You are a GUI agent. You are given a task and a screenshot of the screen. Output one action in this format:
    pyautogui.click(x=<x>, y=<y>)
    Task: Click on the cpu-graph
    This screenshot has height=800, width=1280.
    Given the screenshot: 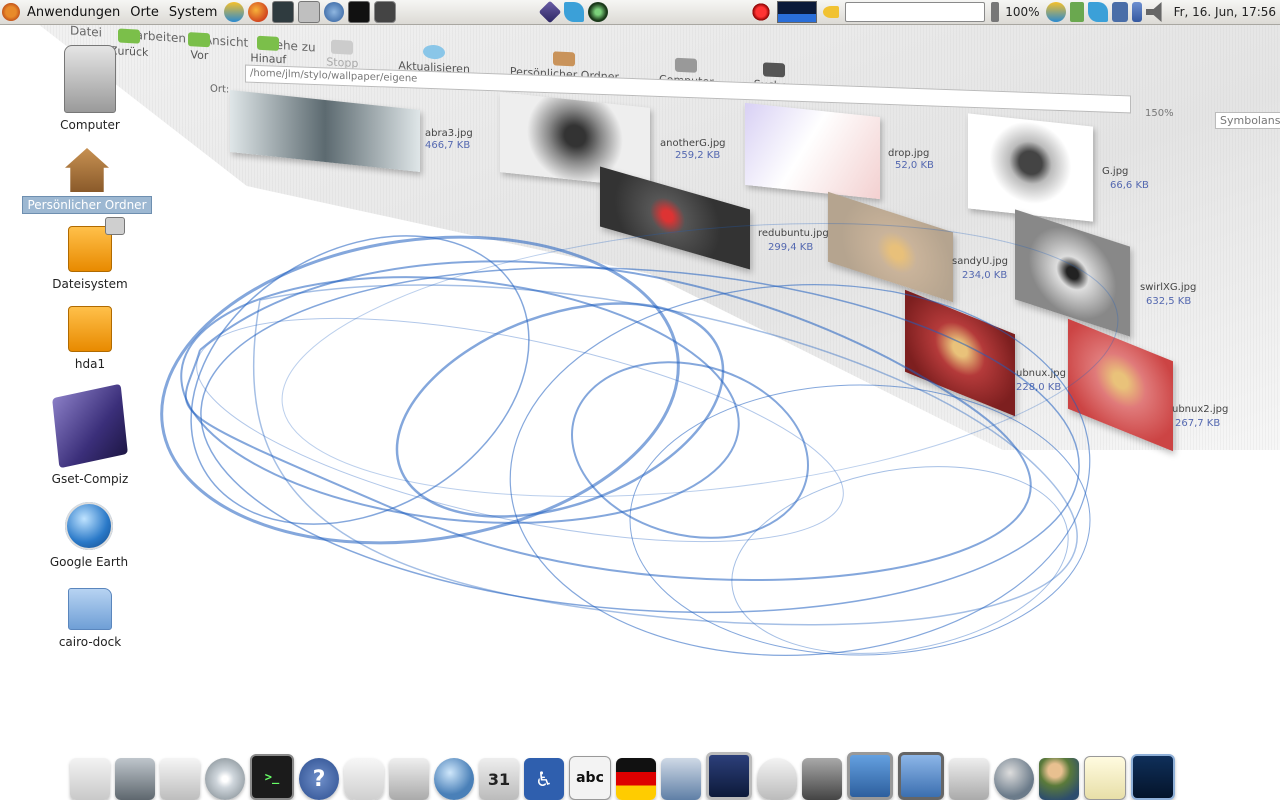 What is the action you would take?
    pyautogui.click(x=797, y=12)
    